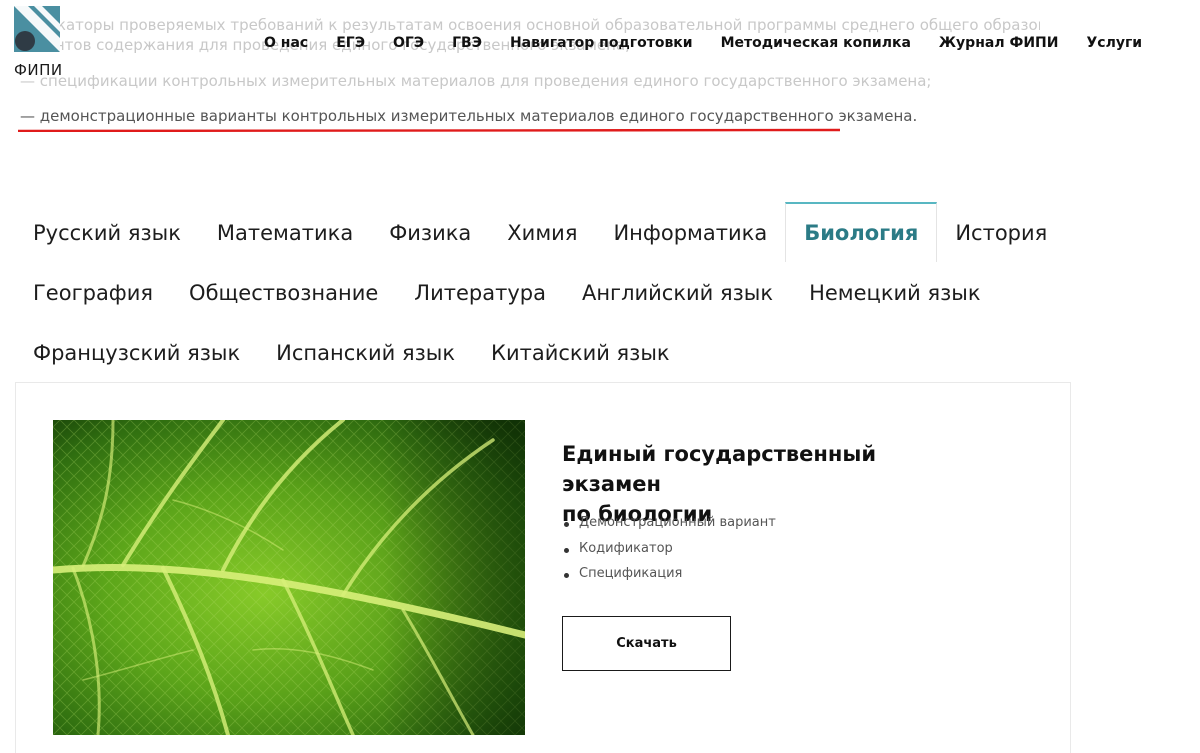 The image size is (1200, 753). Describe the element at coordinates (107, 232) in the screenshot. I see `tab-russian: Русский язык` at that location.